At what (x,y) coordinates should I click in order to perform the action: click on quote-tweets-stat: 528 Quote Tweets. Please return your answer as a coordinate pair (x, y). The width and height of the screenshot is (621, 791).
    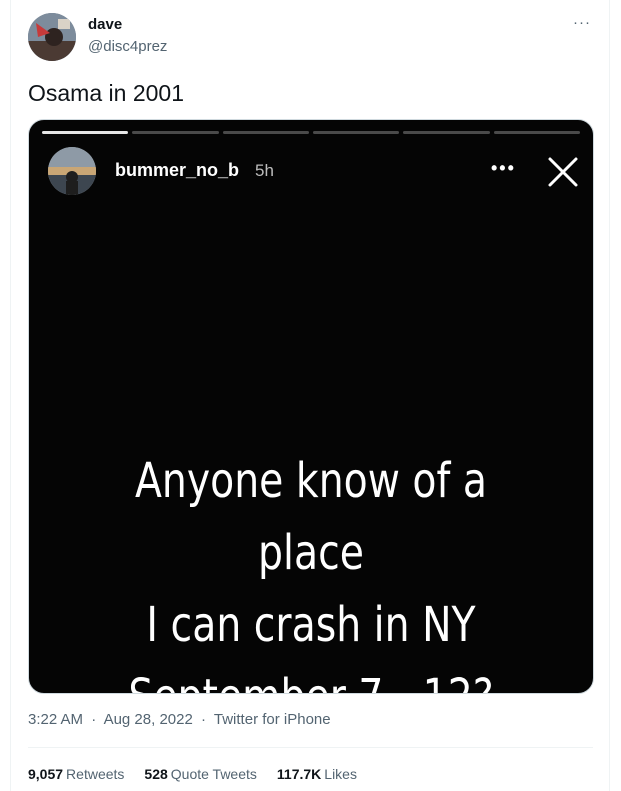
    Looking at the image, I should click on (200, 774).